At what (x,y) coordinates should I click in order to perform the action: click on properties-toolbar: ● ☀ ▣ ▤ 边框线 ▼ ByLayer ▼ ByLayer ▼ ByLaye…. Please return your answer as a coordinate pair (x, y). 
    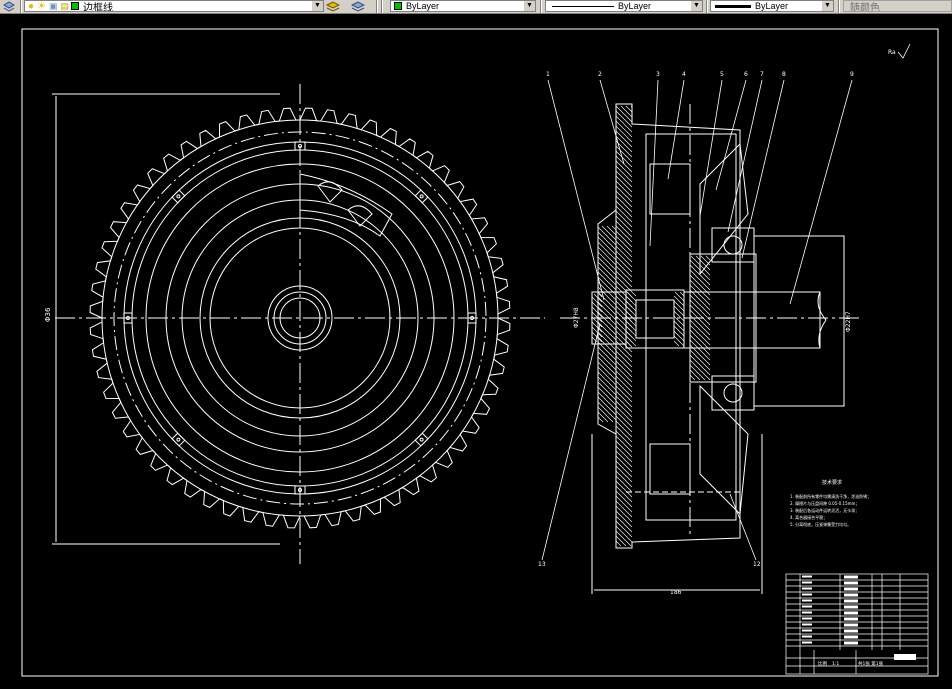
    Looking at the image, I should click on (476, 7).